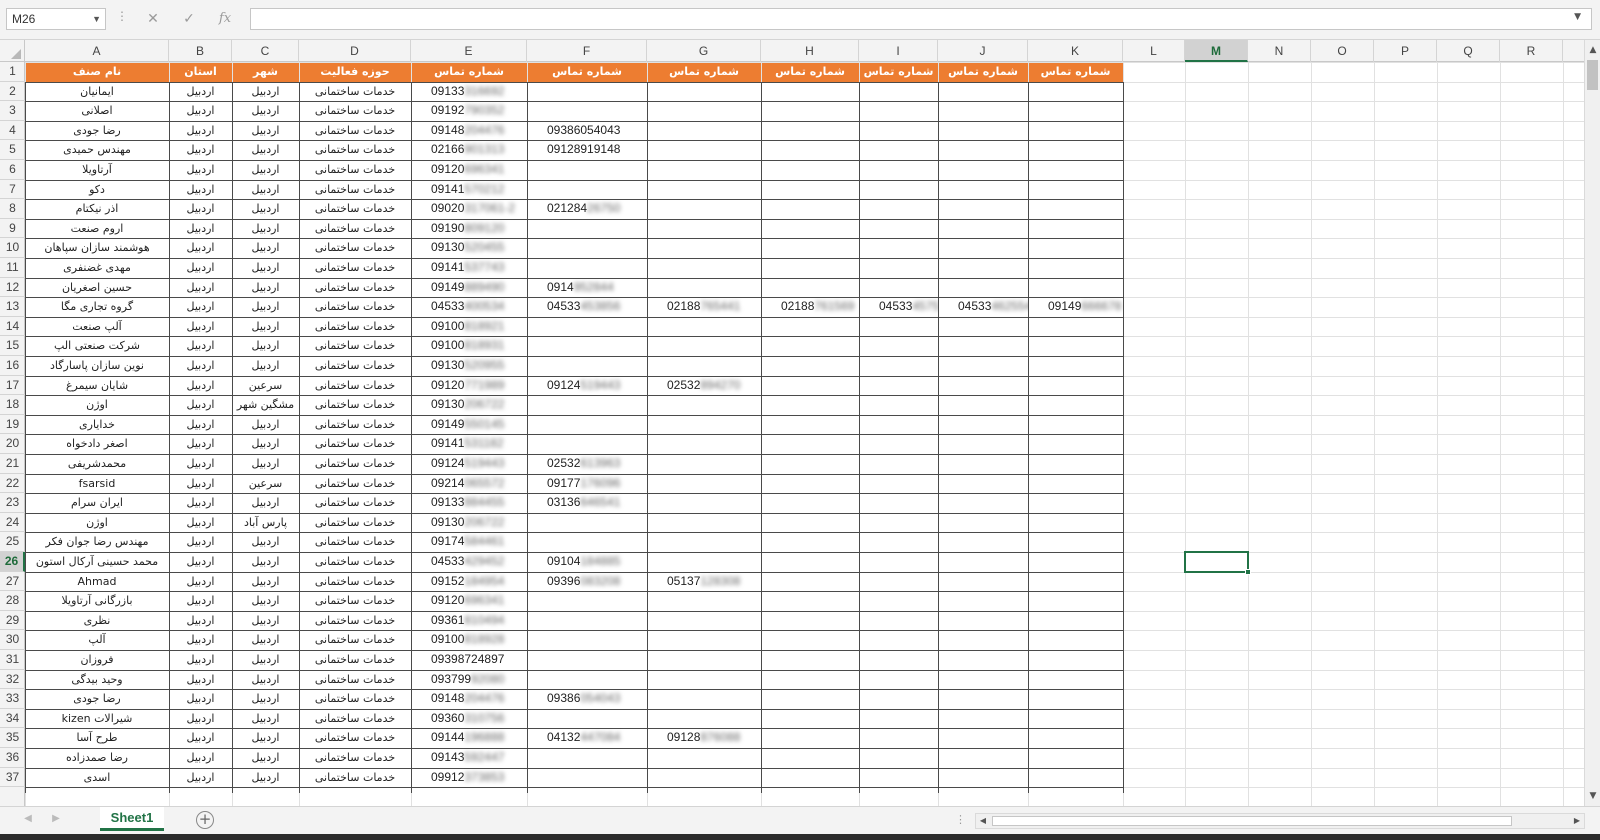 This screenshot has height=840, width=1600. Describe the element at coordinates (97, 640) in the screenshot. I see `cell-name: آلپ` at that location.